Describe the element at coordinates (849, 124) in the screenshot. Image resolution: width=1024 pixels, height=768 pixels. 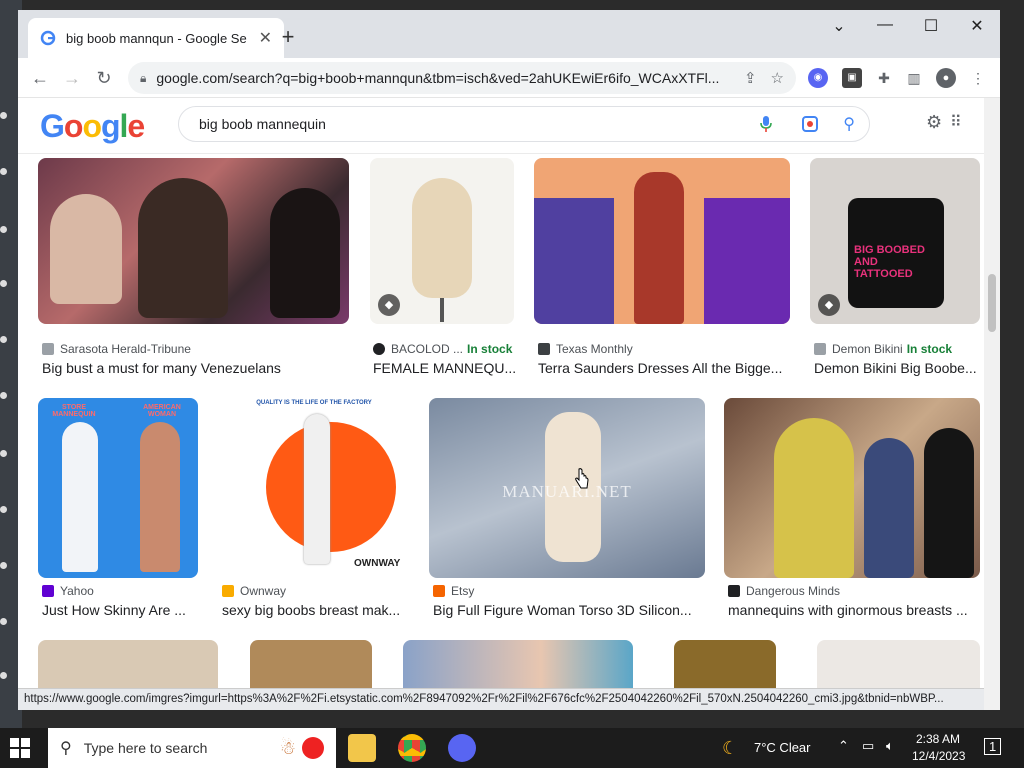
I see `search-icon: ⚲` at that location.